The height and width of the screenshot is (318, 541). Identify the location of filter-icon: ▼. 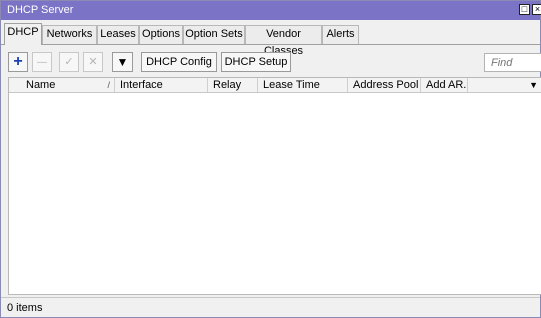
(122, 62).